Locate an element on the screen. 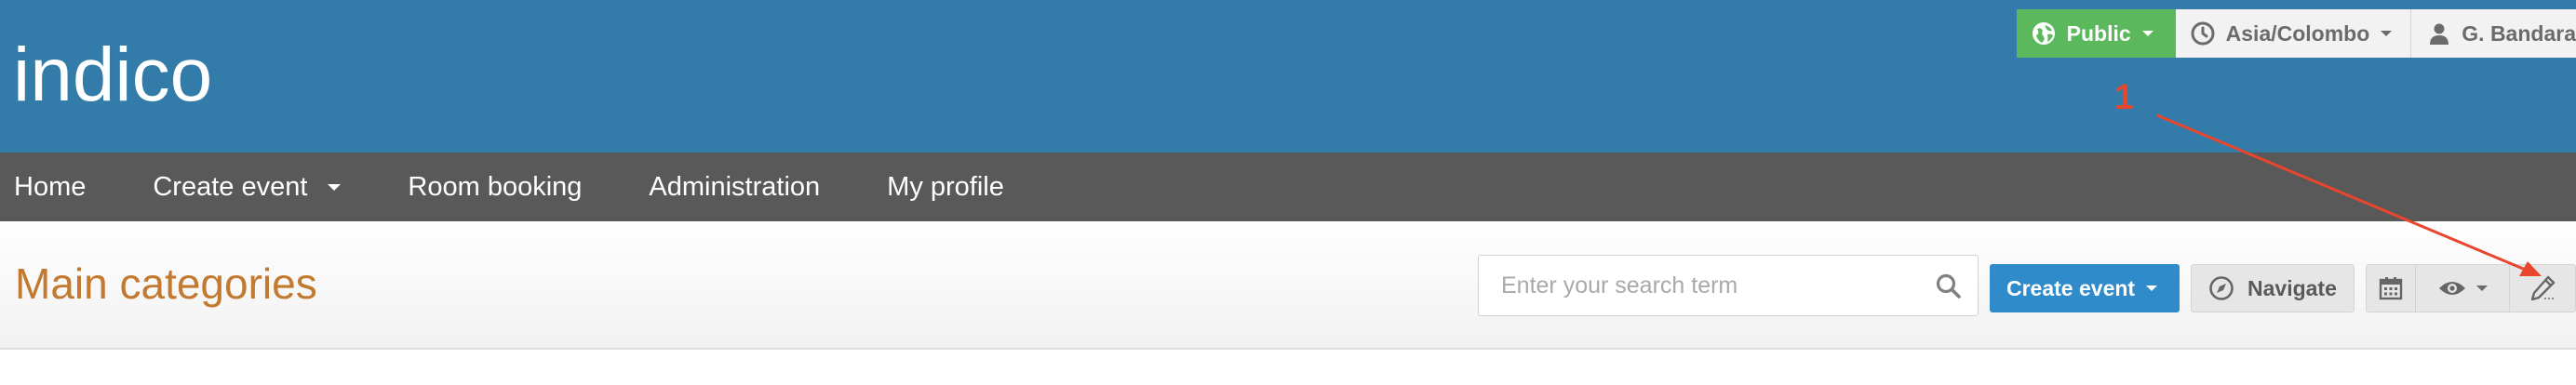  page-title: Main categories is located at coordinates (166, 283).